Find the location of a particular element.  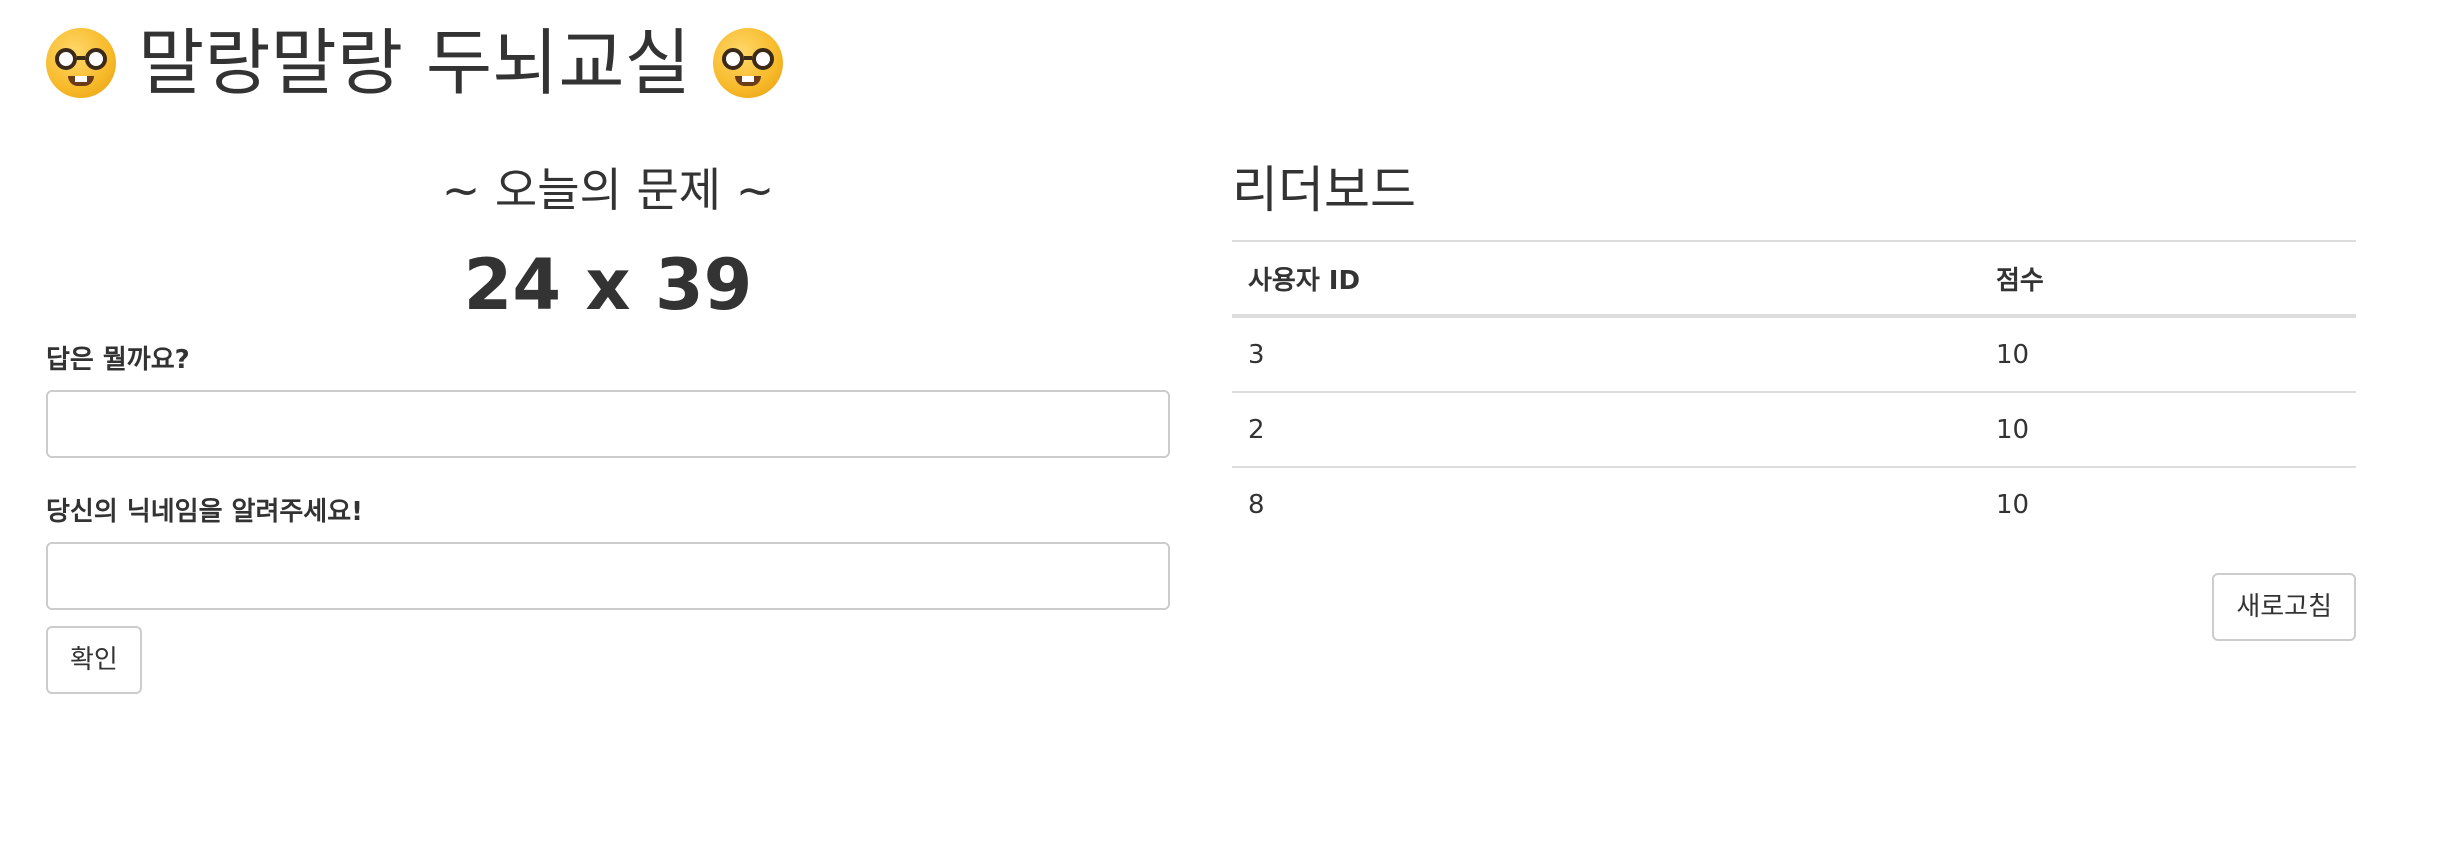

table-row: 2 10 is located at coordinates (1794, 430).